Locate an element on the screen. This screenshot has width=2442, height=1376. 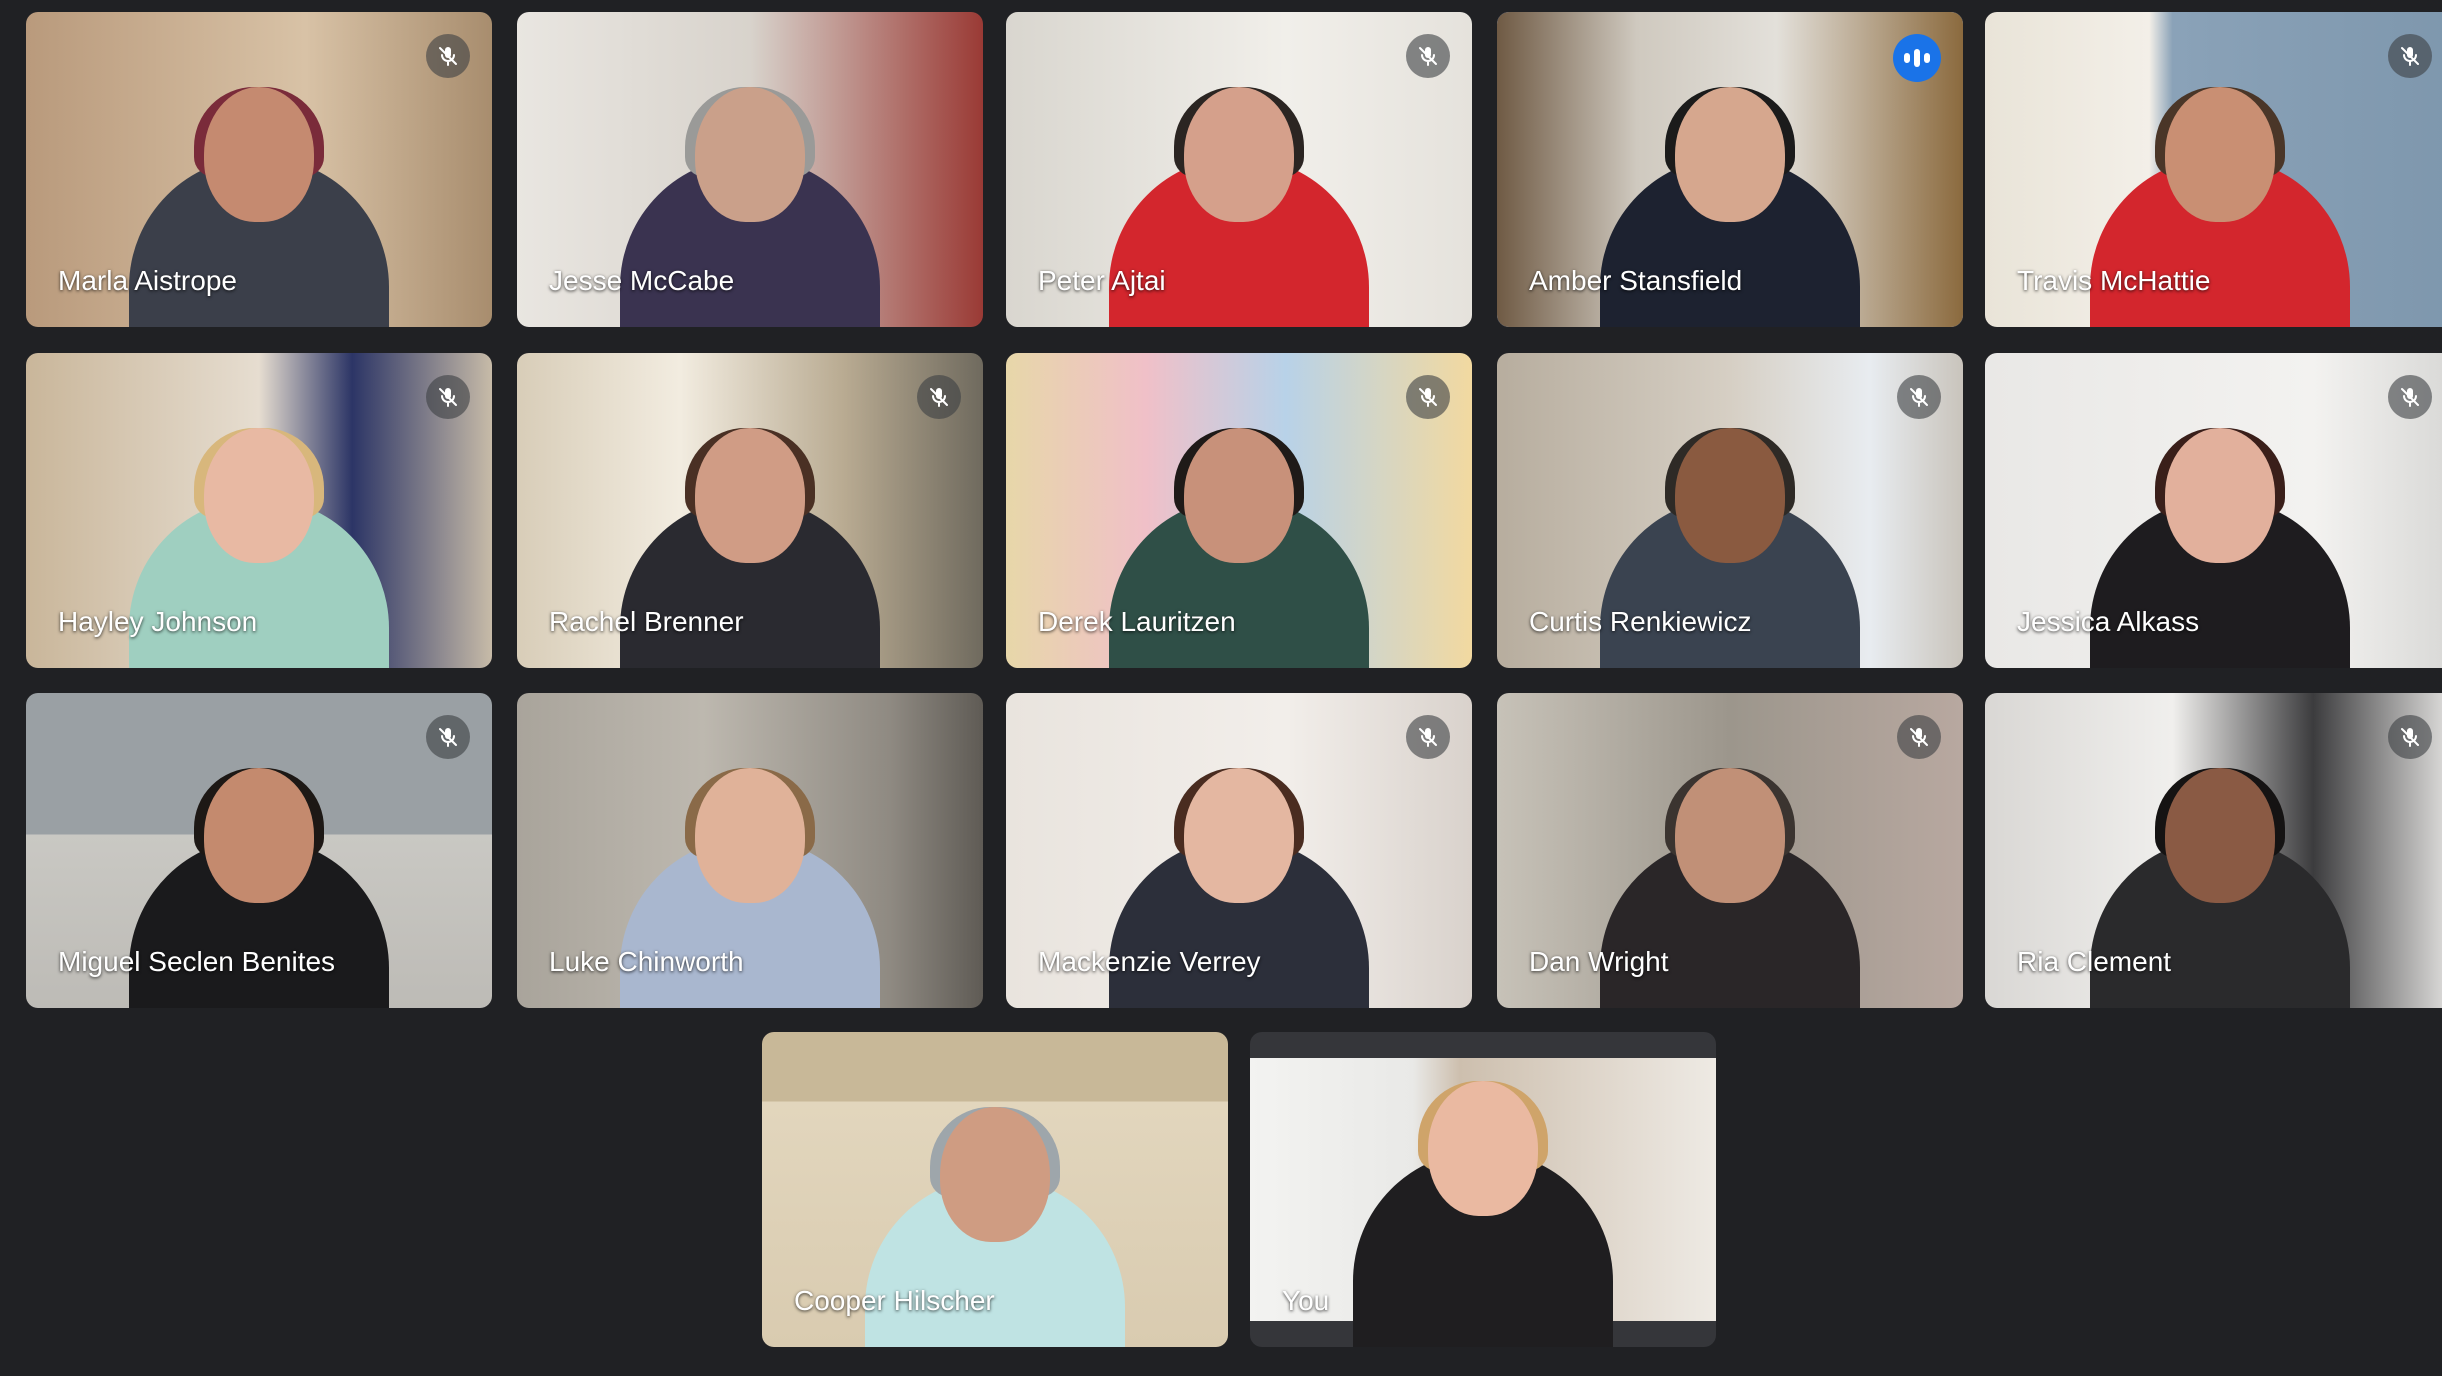
participant-tile: Dan Wright is located at coordinates (1730, 850).